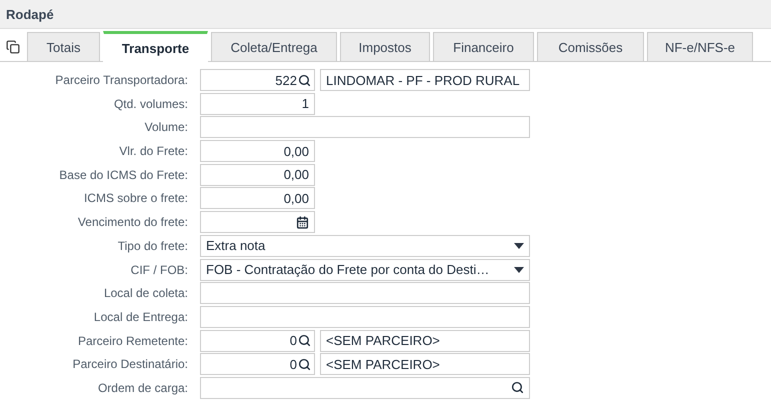 The image size is (771, 413). What do you see at coordinates (700, 46) in the screenshot?
I see `tab: NF-e/NFS-e` at bounding box center [700, 46].